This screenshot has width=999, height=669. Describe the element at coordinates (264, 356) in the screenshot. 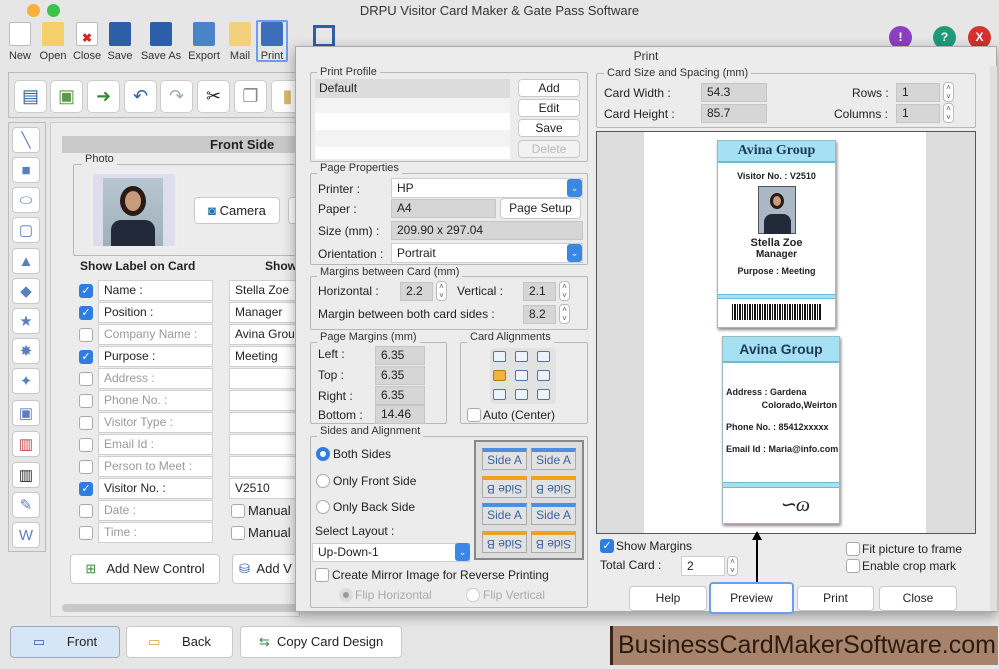

I see `field-value-input: Meeting` at that location.